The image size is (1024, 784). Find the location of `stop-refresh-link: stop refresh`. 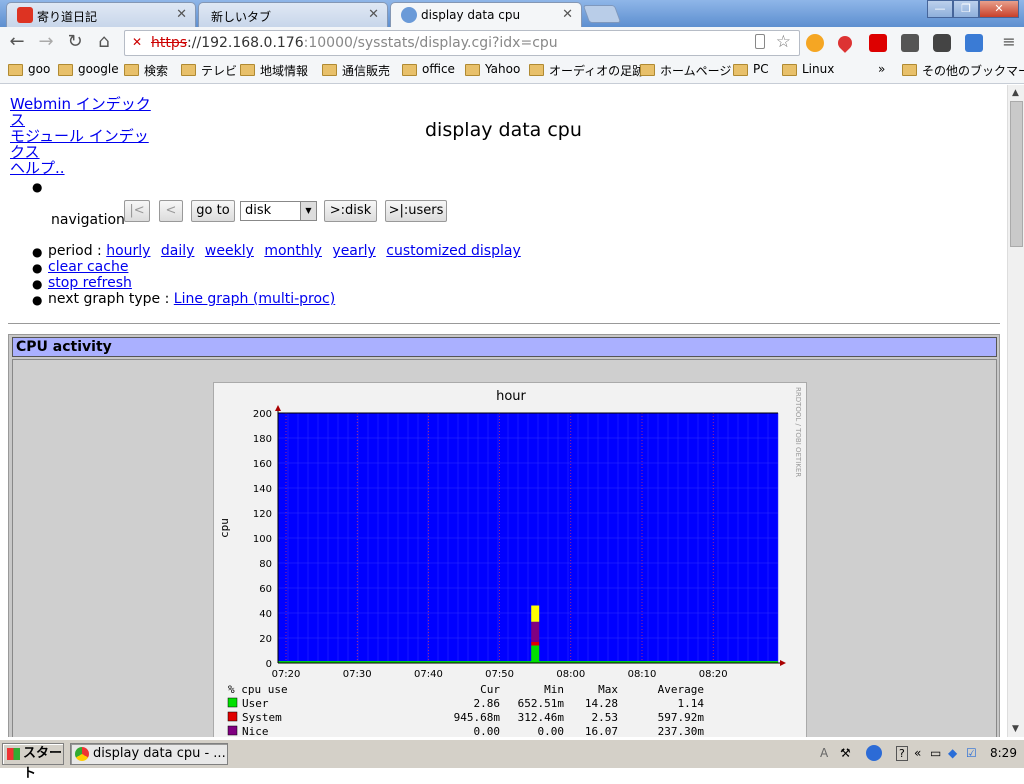

stop-refresh-link: stop refresh is located at coordinates (90, 283).